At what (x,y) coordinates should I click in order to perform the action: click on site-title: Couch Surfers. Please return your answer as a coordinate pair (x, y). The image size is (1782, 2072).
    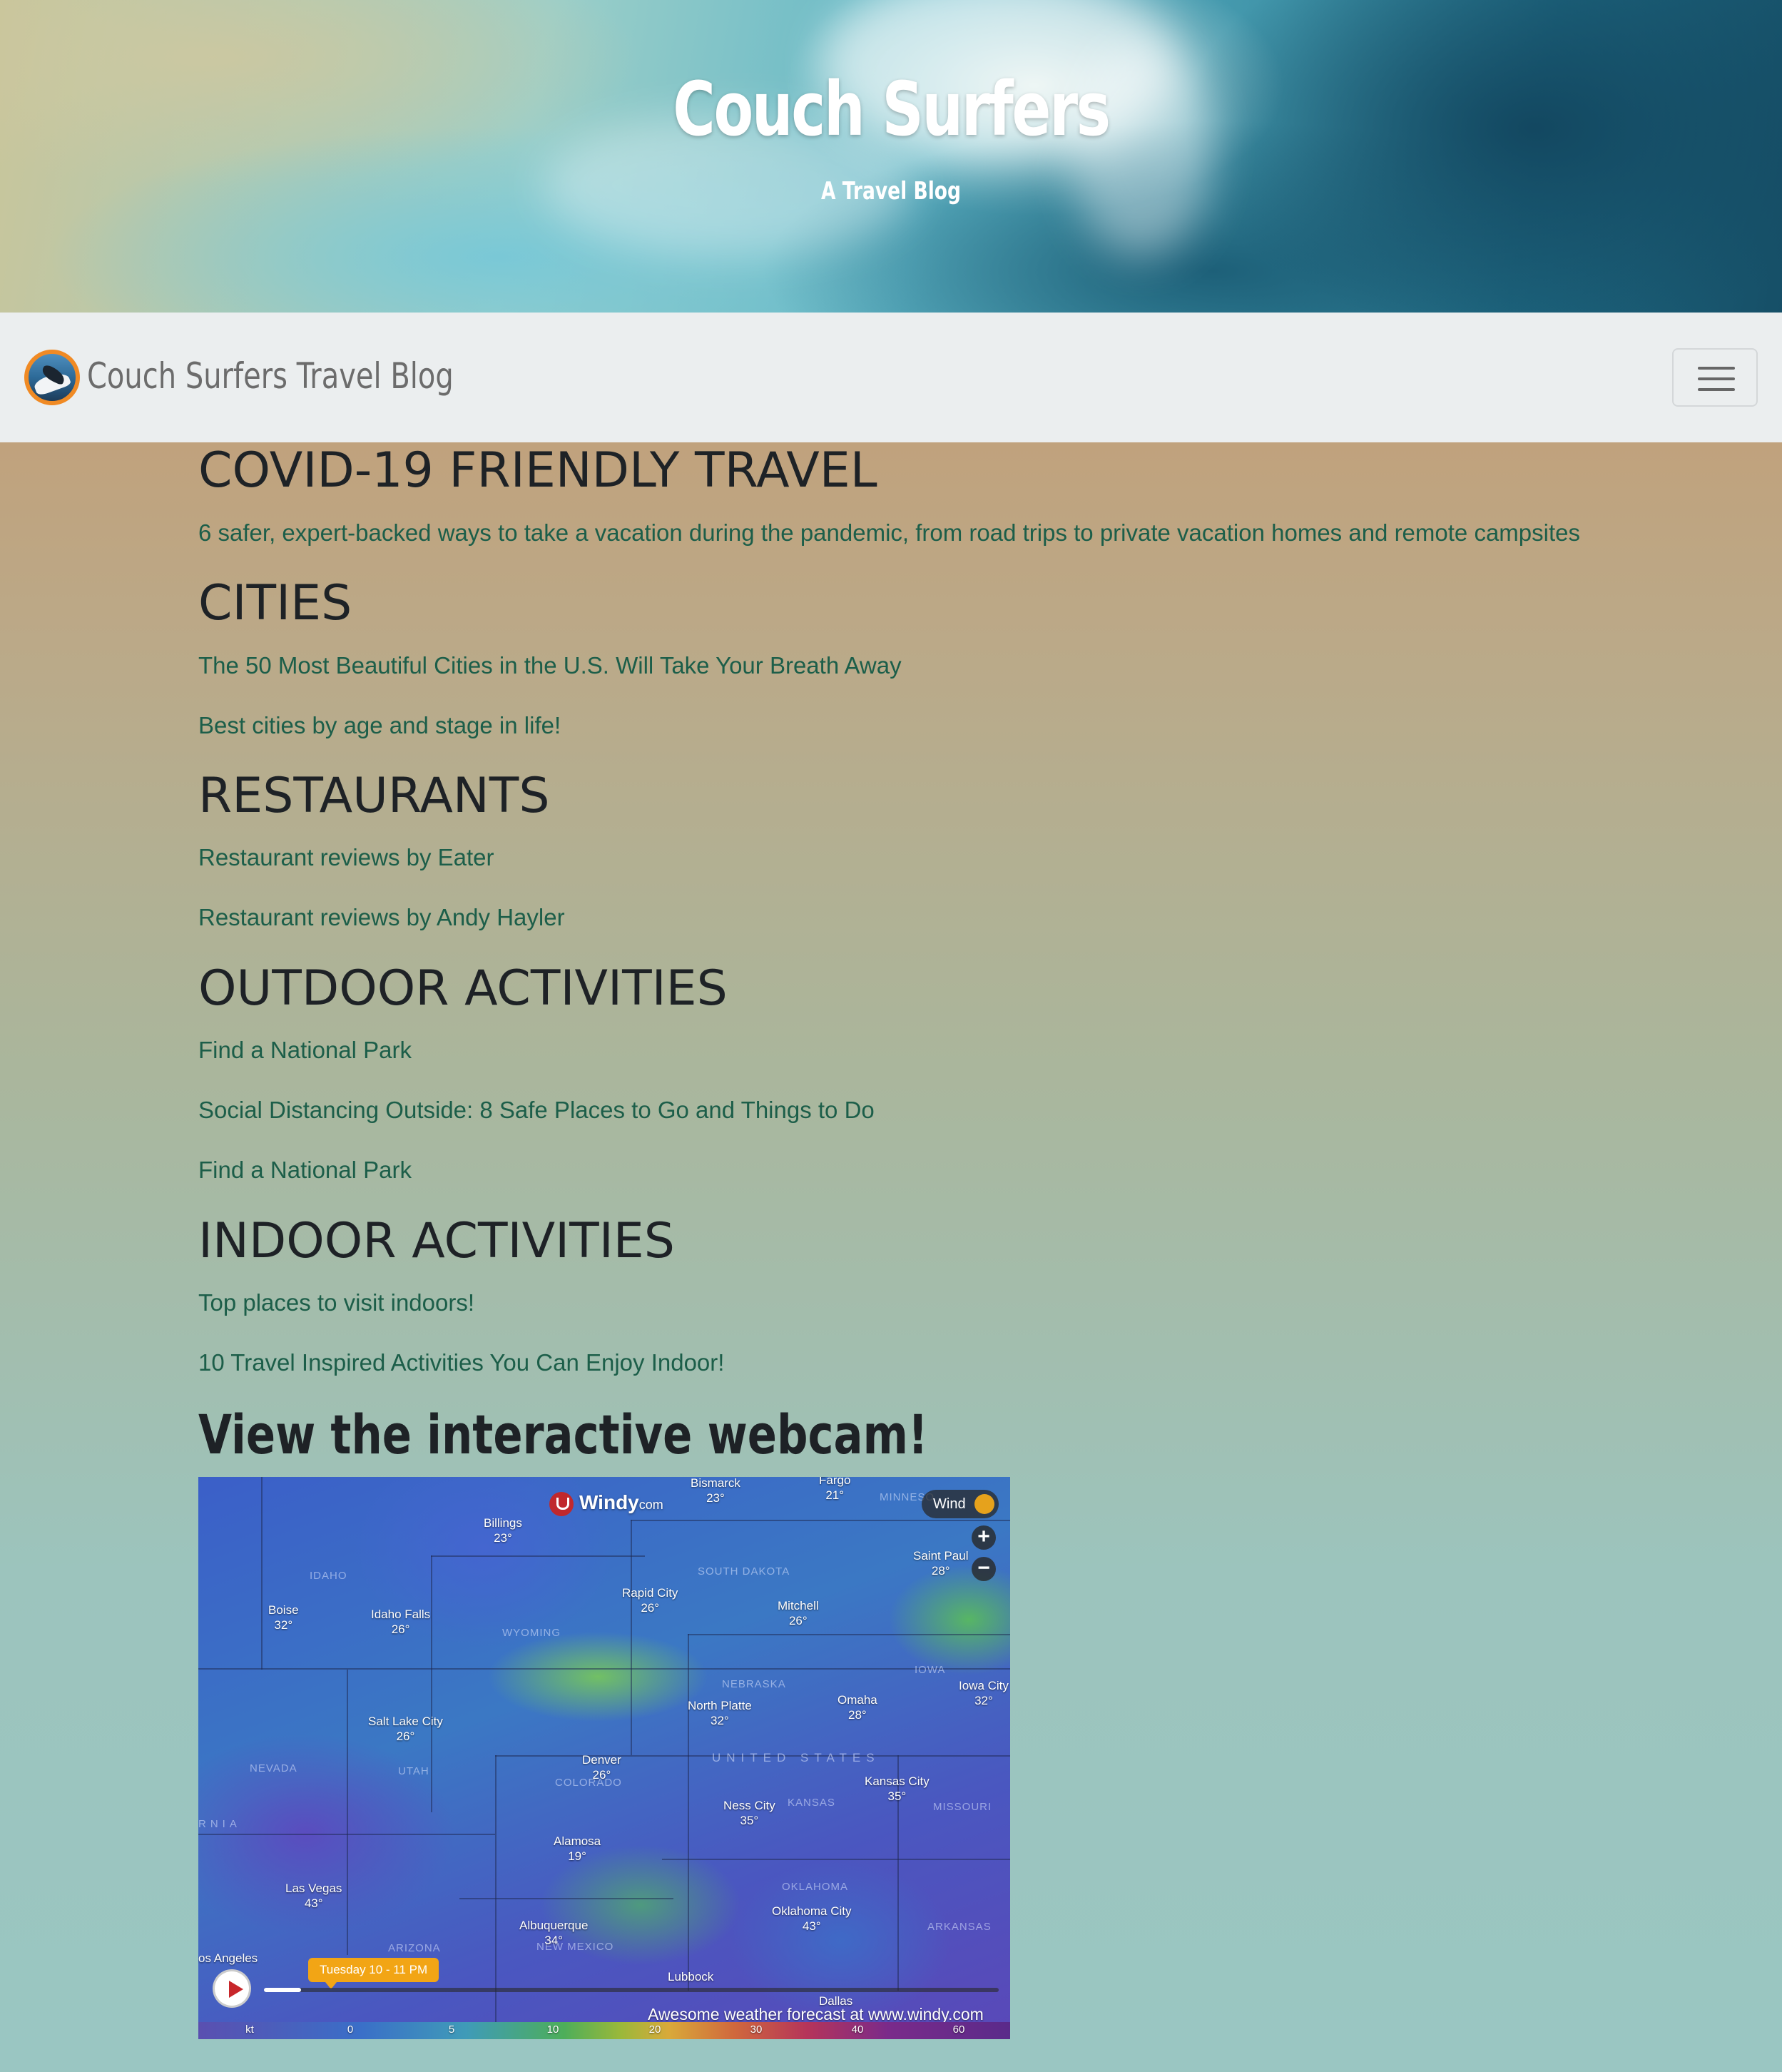
    Looking at the image, I should click on (892, 110).